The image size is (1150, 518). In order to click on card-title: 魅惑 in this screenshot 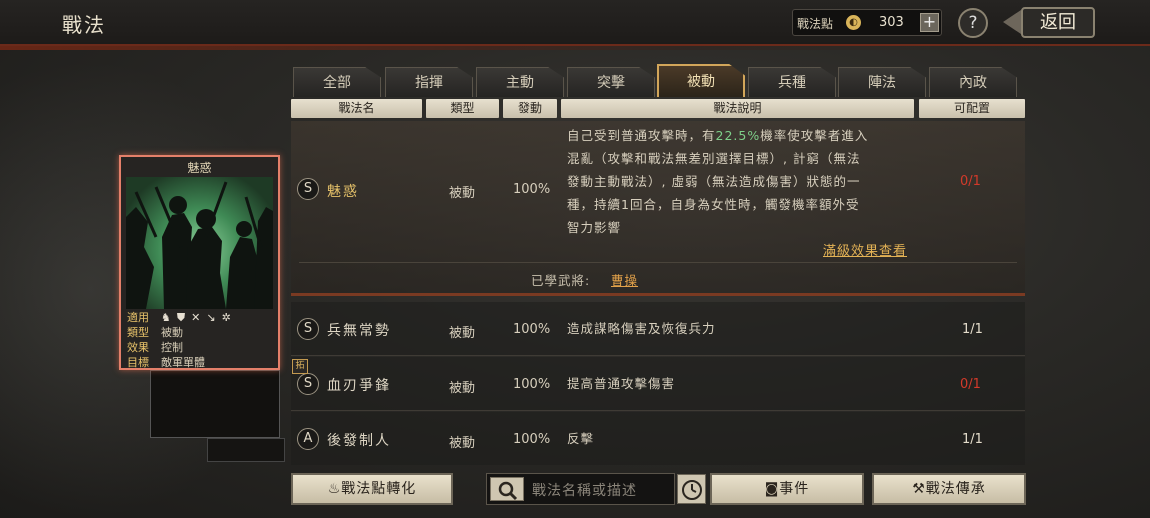, I will do `click(199, 168)`.